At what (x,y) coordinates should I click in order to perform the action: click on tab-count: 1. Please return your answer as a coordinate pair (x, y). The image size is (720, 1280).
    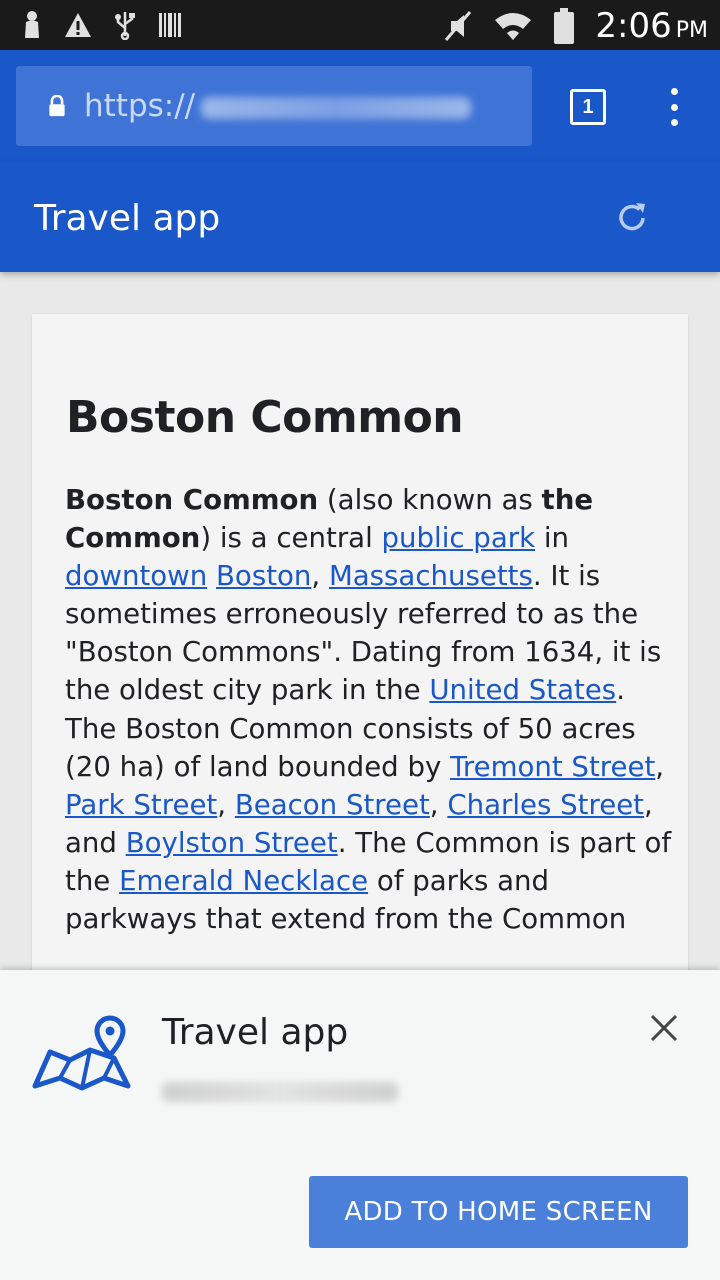
    Looking at the image, I should click on (588, 106).